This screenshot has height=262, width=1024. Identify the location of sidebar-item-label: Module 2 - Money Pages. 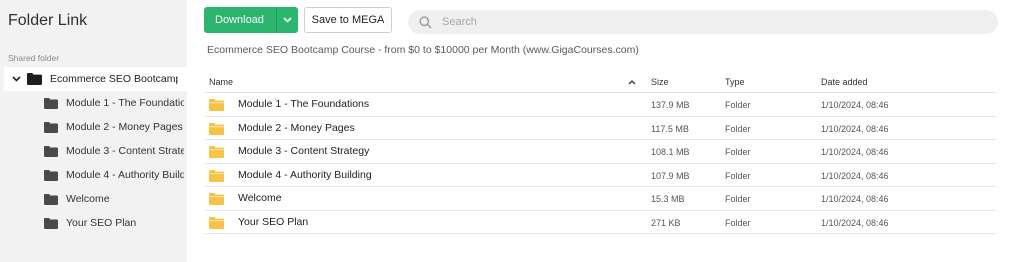
(124, 127).